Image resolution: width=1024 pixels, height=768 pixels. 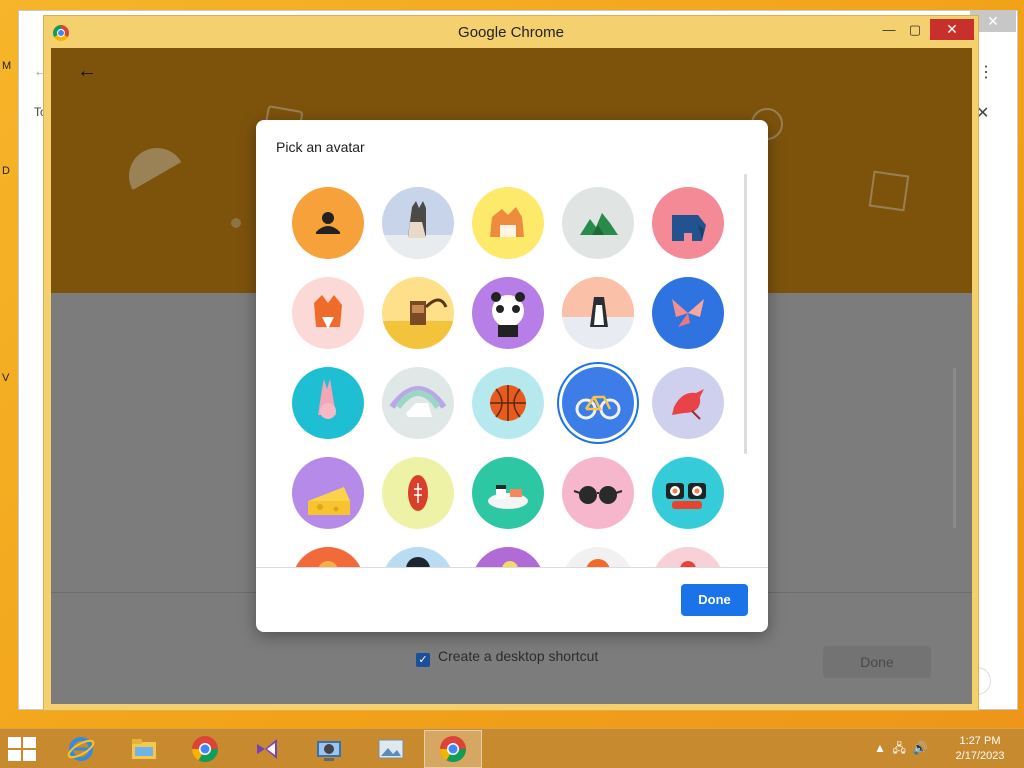 I want to click on monkey-avatar, so click(x=418, y=313).